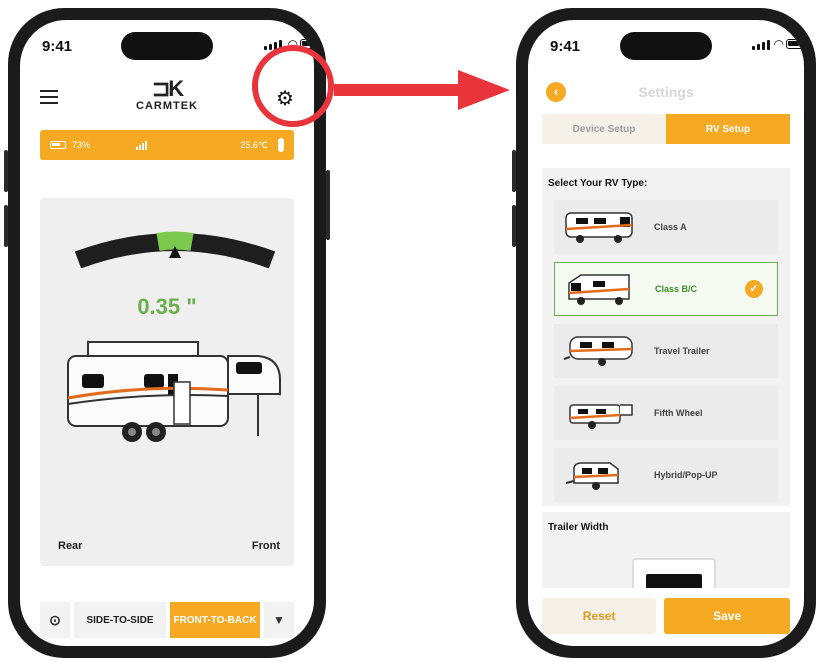 The image size is (816, 662). What do you see at coordinates (592, 476) in the screenshot?
I see `hybrid-popup-icon` at bounding box center [592, 476].